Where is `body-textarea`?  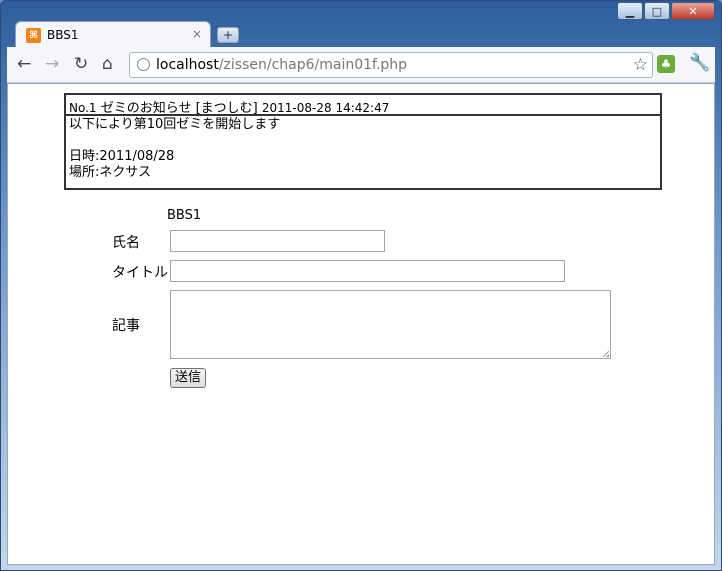
body-textarea is located at coordinates (390, 324).